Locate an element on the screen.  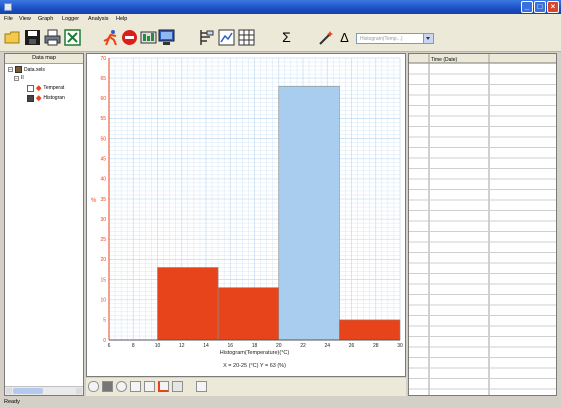
main-toolbar: Σ Δ Histogram(Temp...) is located at coordinates (280, 38).